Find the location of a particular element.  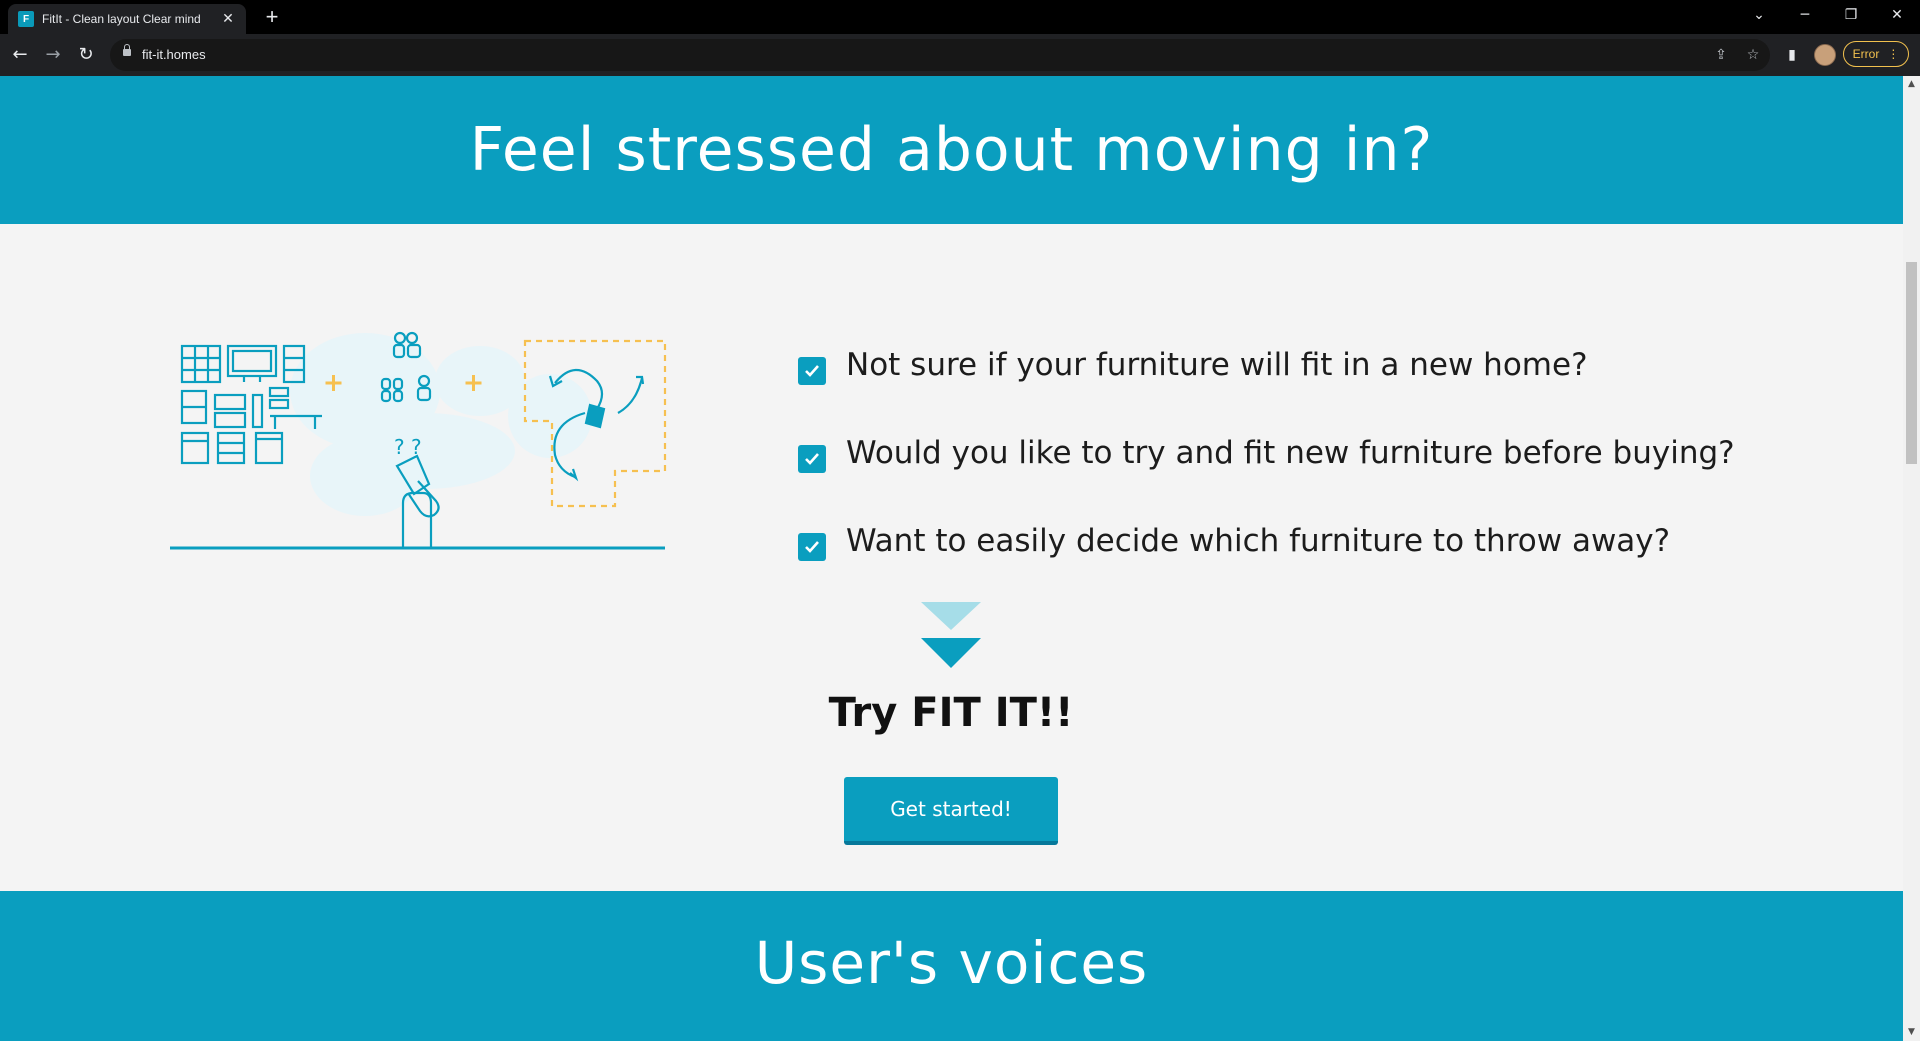

hero-title: Feel stressed about moving in? is located at coordinates (951, 150).